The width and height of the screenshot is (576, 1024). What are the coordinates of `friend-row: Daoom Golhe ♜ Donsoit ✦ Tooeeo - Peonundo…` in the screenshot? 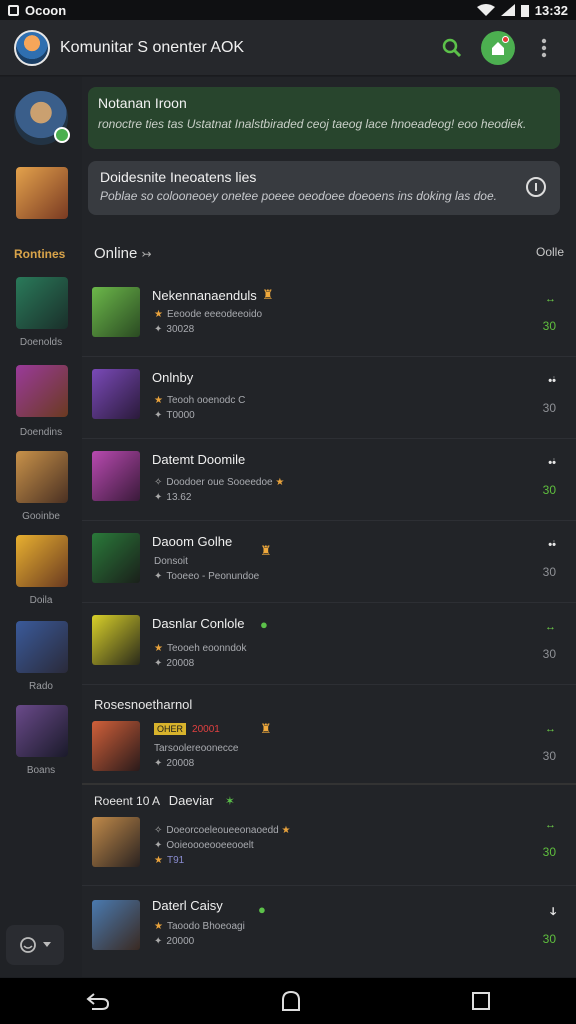 It's located at (329, 562).